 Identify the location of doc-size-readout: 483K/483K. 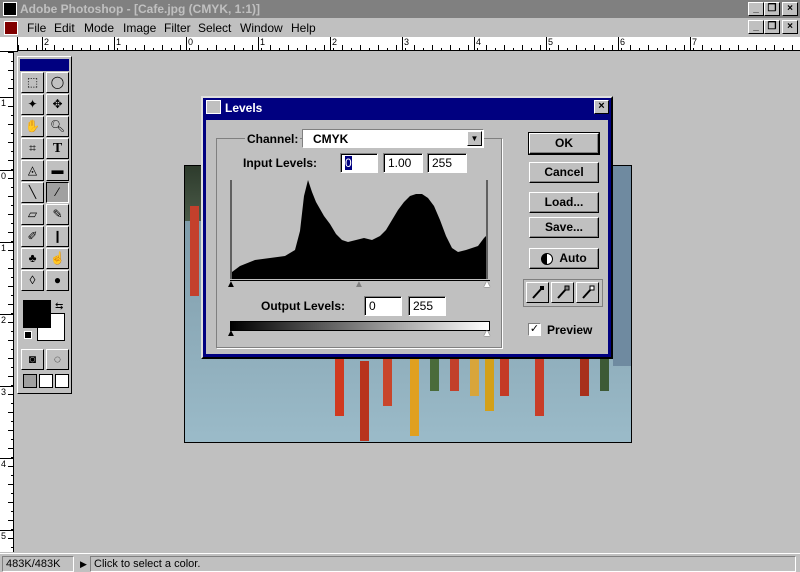
(38, 564).